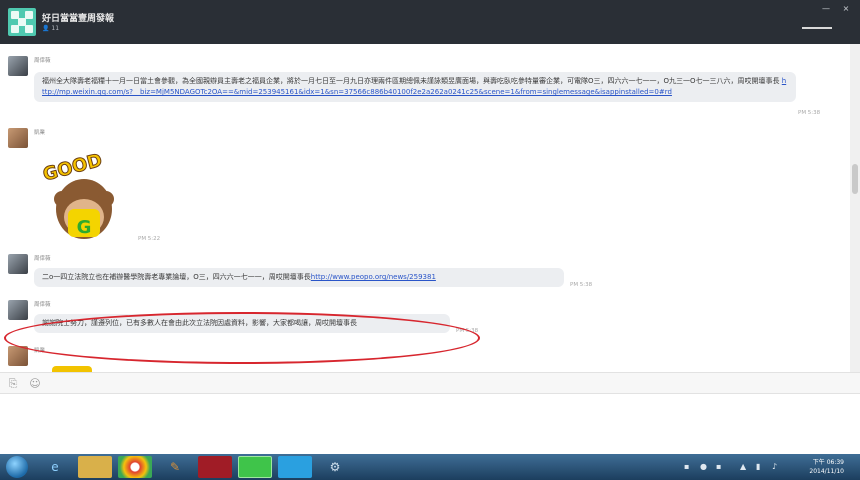 Image resolution: width=860 pixels, height=480 pixels. Describe the element at coordinates (826, 467) in the screenshot. I see `taskbar-clock: 下午 06:39 2014/11/10` at that location.